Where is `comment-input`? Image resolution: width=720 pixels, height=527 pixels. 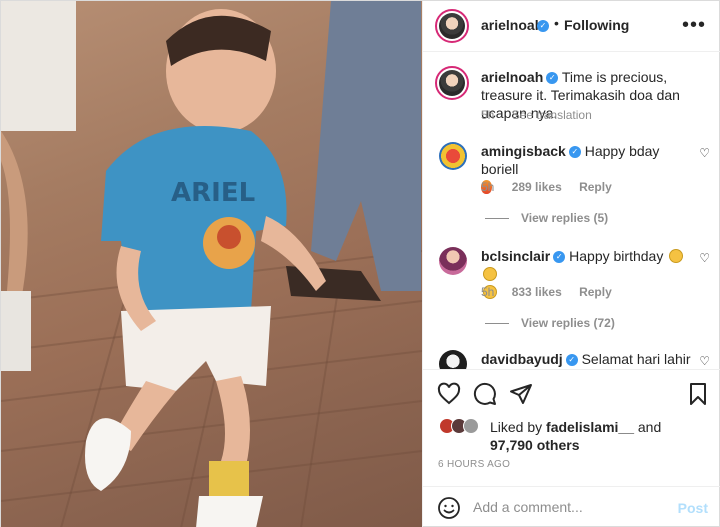
comment-input is located at coordinates (568, 507).